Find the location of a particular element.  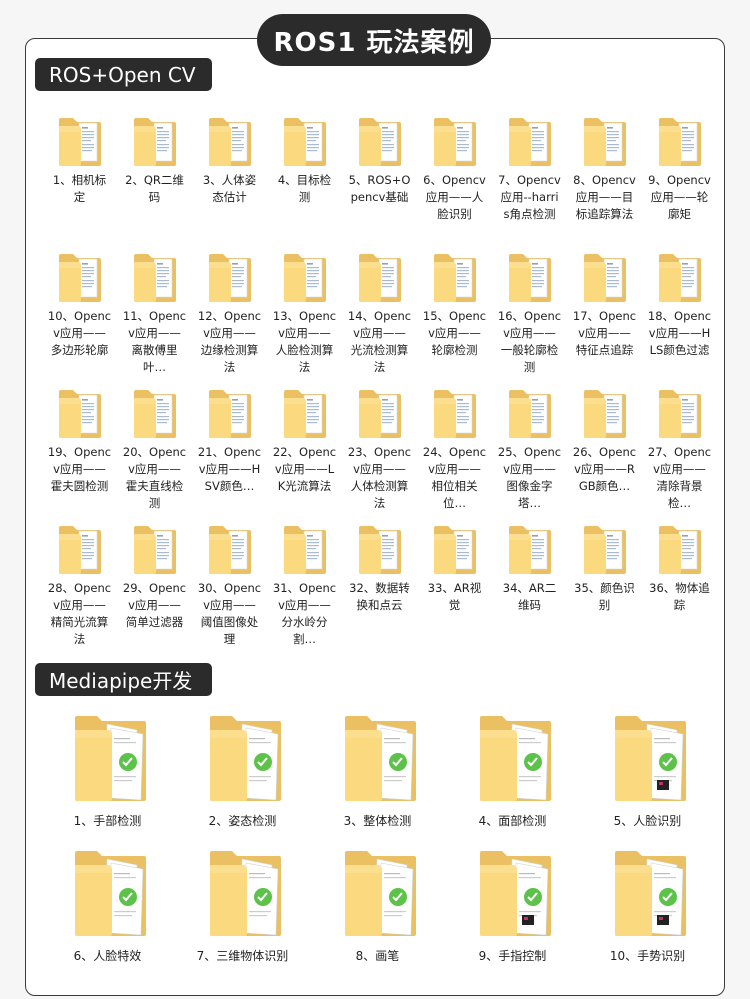

folder-item: 30、Opencv应用——阈值图像处理 is located at coordinates (229, 586).